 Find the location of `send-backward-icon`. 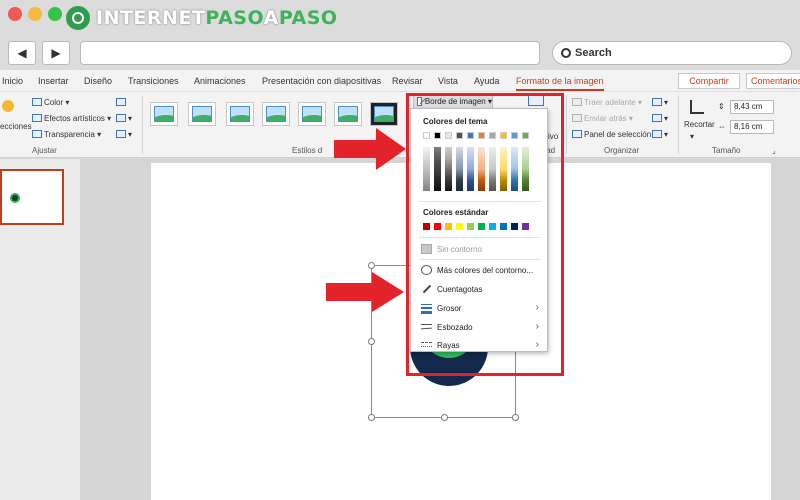

send-backward-icon is located at coordinates (577, 118).